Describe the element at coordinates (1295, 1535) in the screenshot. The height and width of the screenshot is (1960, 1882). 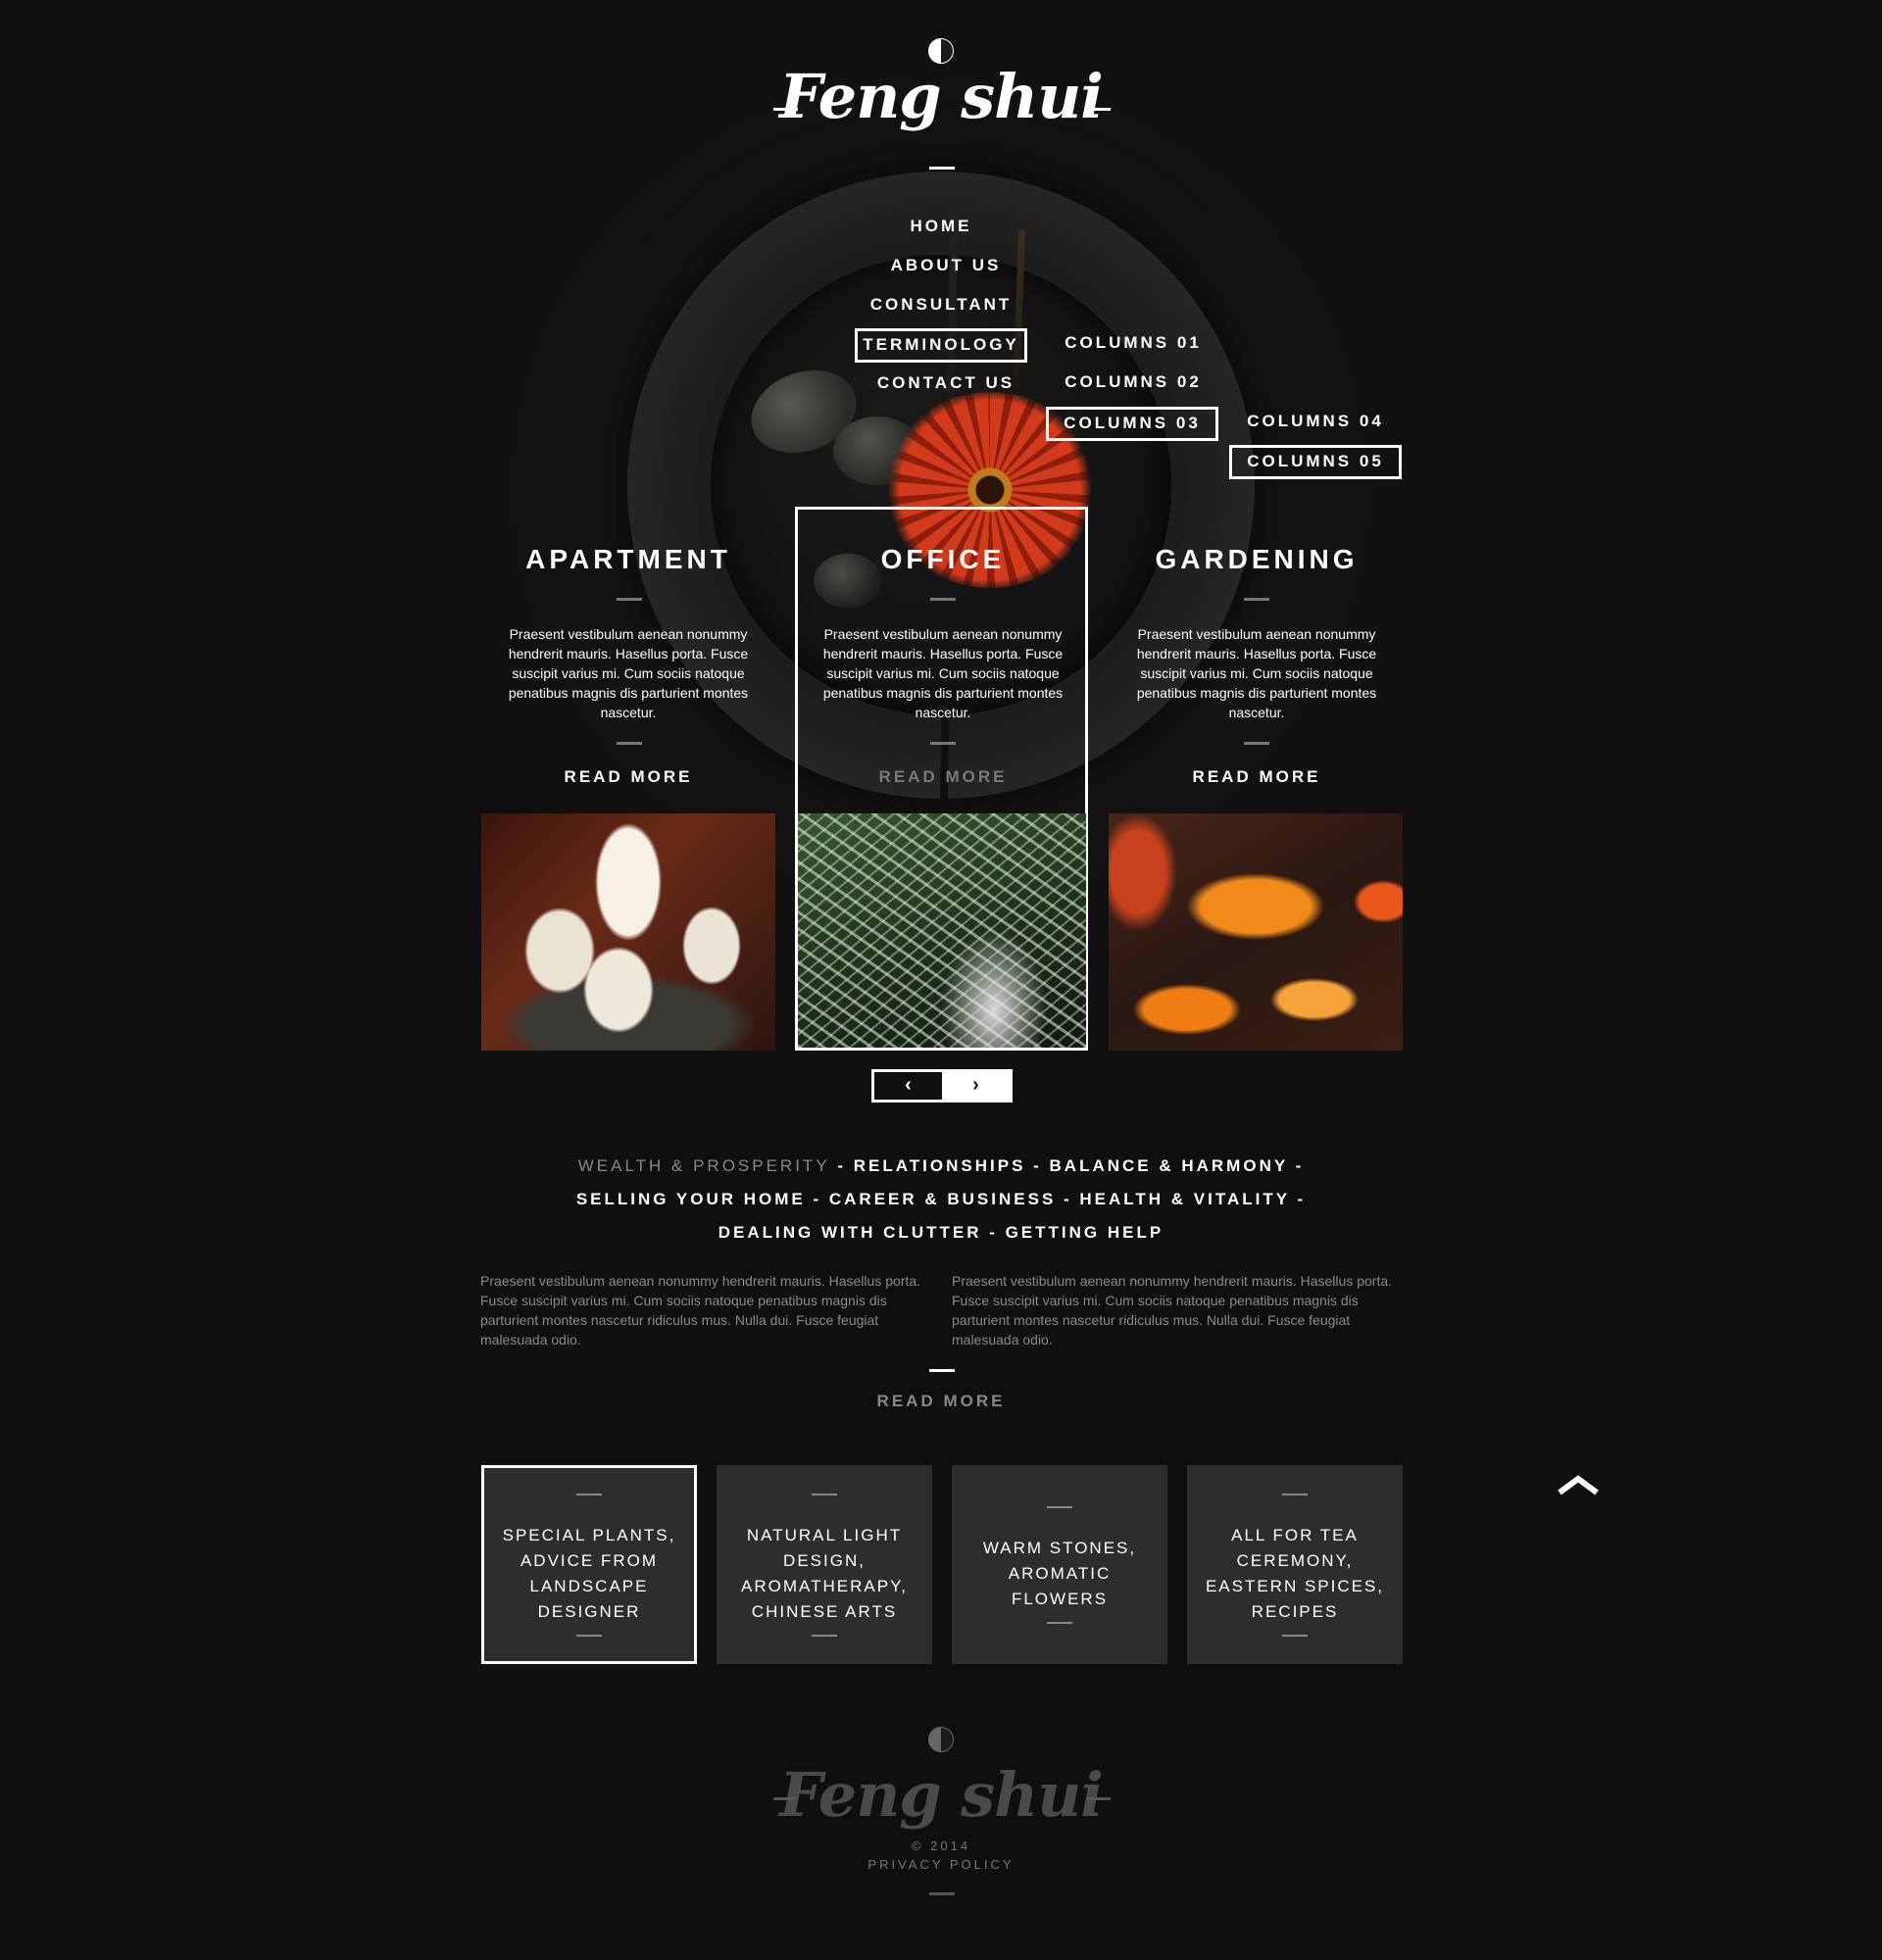
I see `feature-line: ALL FOR TEA` at that location.